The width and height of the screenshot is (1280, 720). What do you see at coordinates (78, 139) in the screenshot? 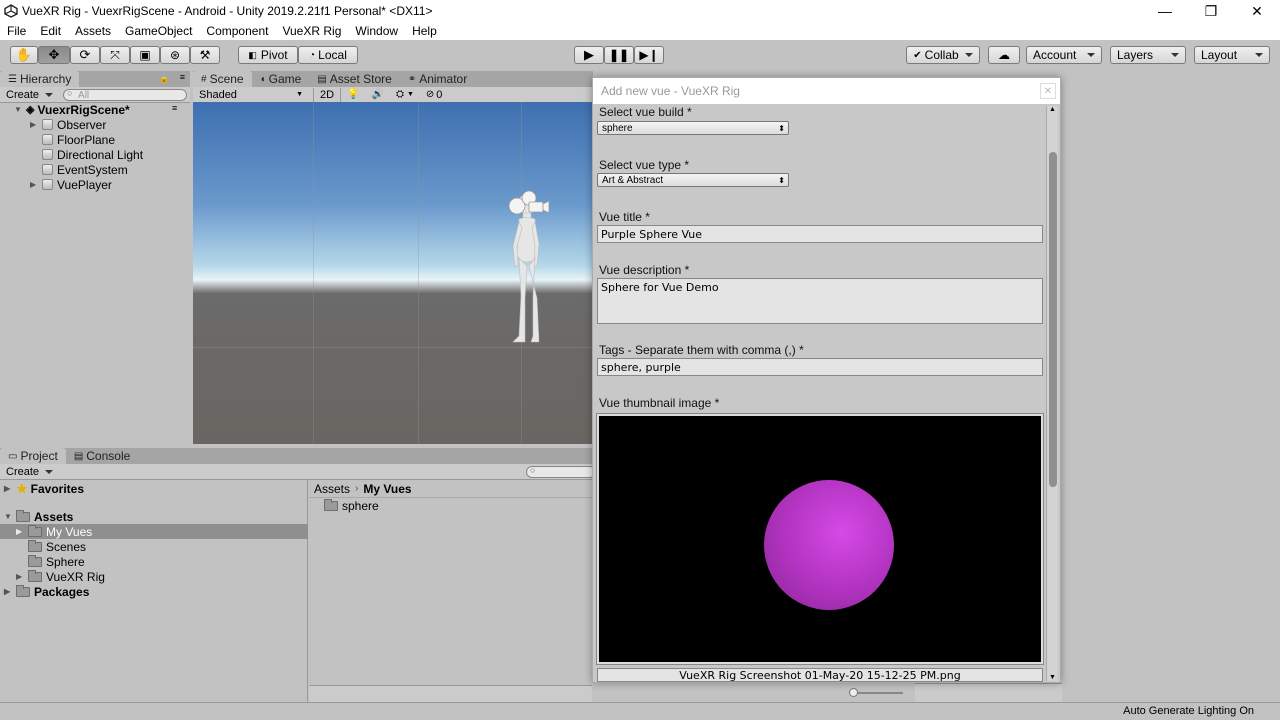
I see `hierarchy-item-floorplane: FloorPlane` at bounding box center [78, 139].